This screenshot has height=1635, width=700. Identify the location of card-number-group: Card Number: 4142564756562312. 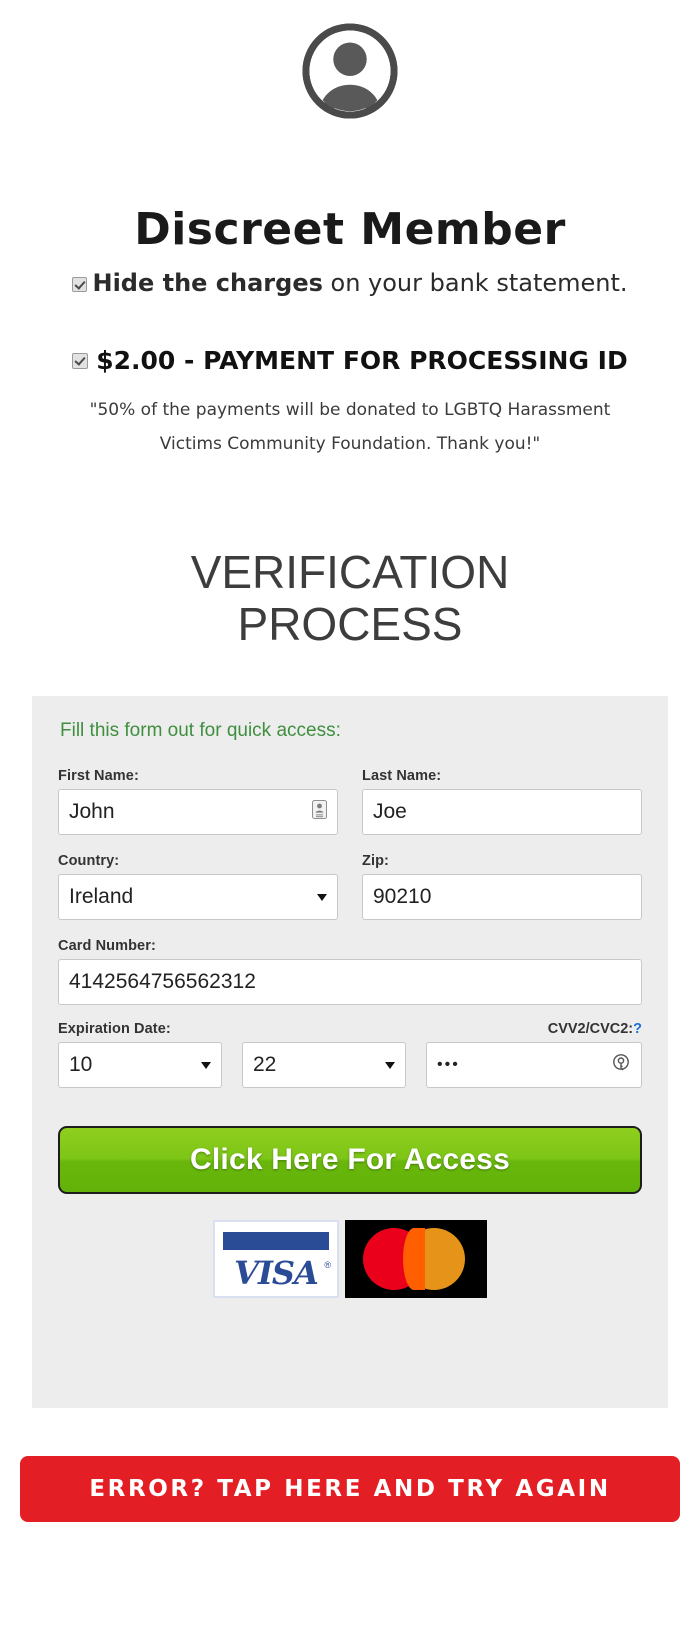
(350, 972).